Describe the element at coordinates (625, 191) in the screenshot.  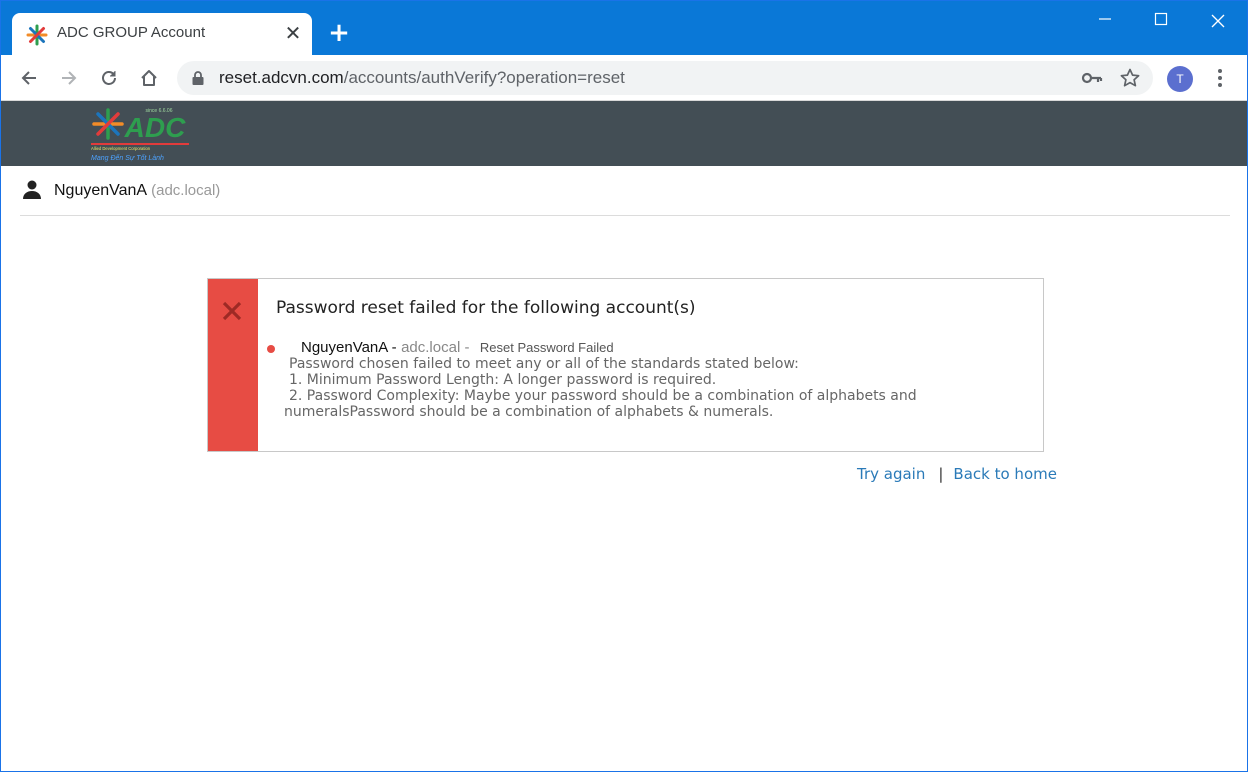
I see `user-bar: NguyenVanA (adc.local)` at that location.